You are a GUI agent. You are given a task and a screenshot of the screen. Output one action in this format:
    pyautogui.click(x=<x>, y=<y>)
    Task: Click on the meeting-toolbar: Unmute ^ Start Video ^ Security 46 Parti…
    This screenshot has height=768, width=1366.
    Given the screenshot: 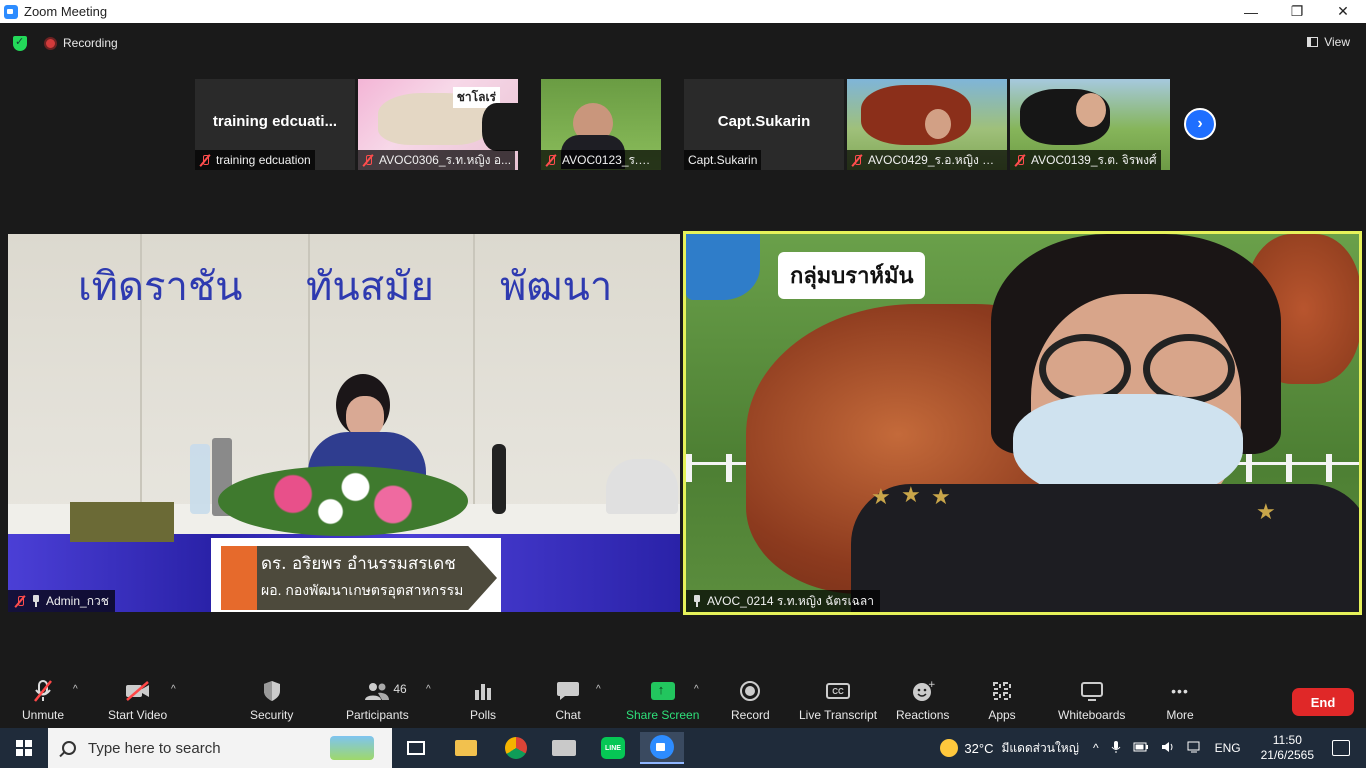 What is the action you would take?
    pyautogui.click(x=683, y=700)
    